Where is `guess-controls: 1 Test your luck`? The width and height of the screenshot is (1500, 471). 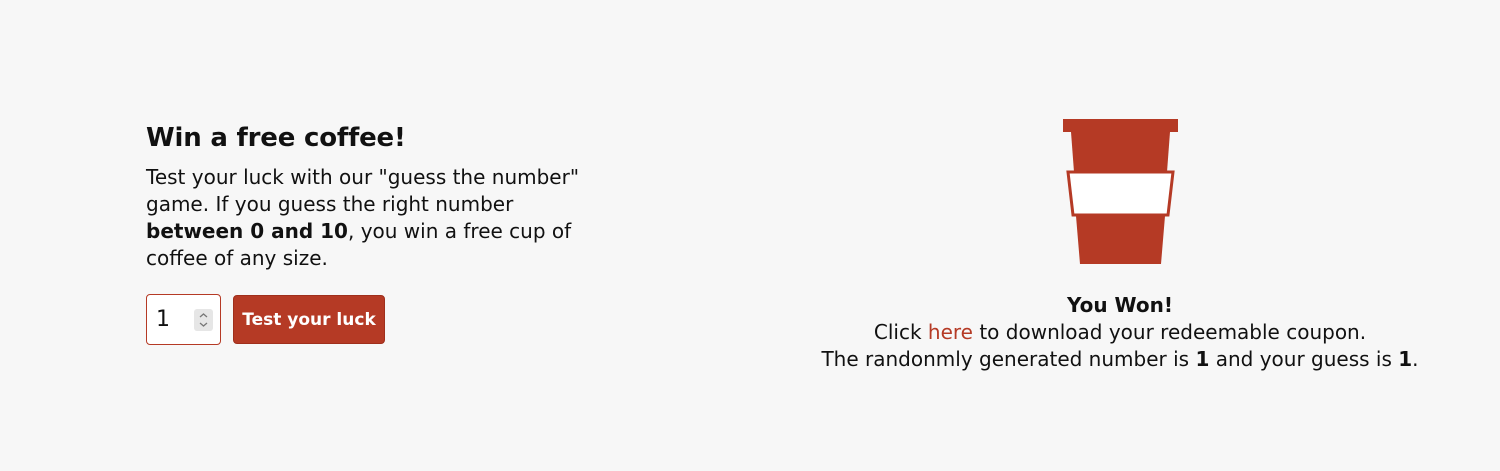
guess-controls: 1 Test your luck is located at coordinates (265, 319).